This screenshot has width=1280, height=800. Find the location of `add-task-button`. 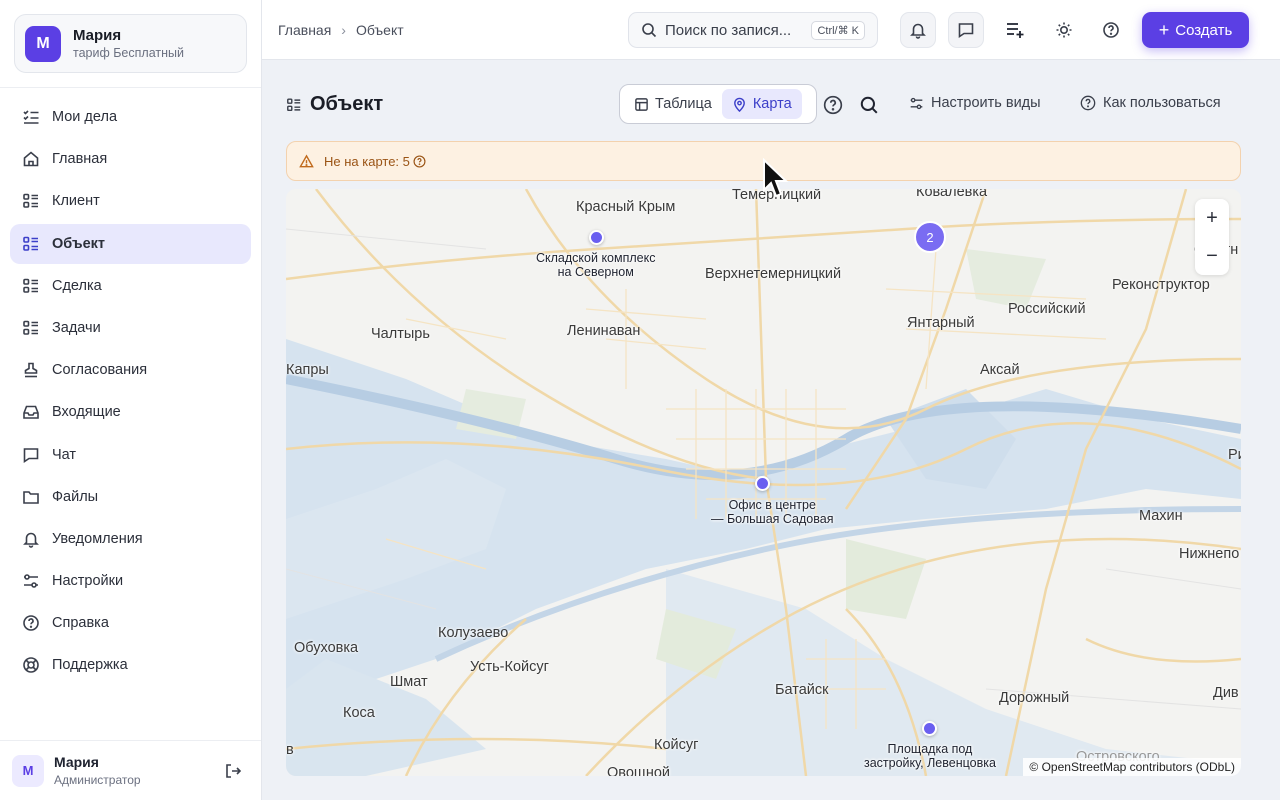

add-task-button is located at coordinates (1015, 30).